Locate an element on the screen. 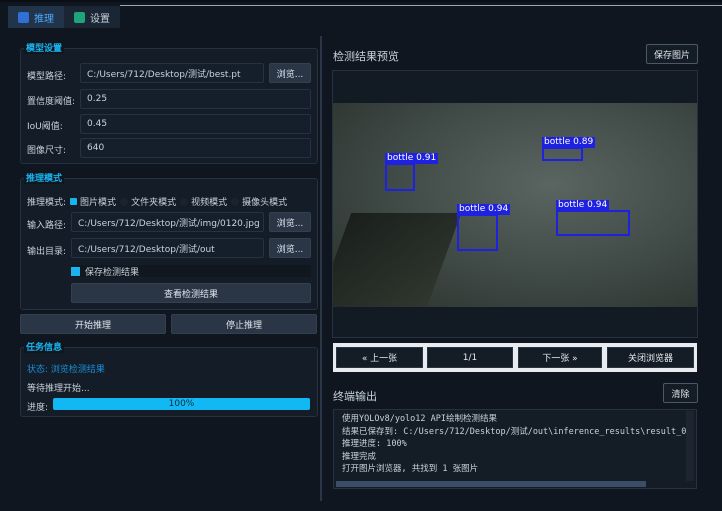 This screenshot has width=722, height=511. view-results-button: 查看检测结果 is located at coordinates (191, 293).